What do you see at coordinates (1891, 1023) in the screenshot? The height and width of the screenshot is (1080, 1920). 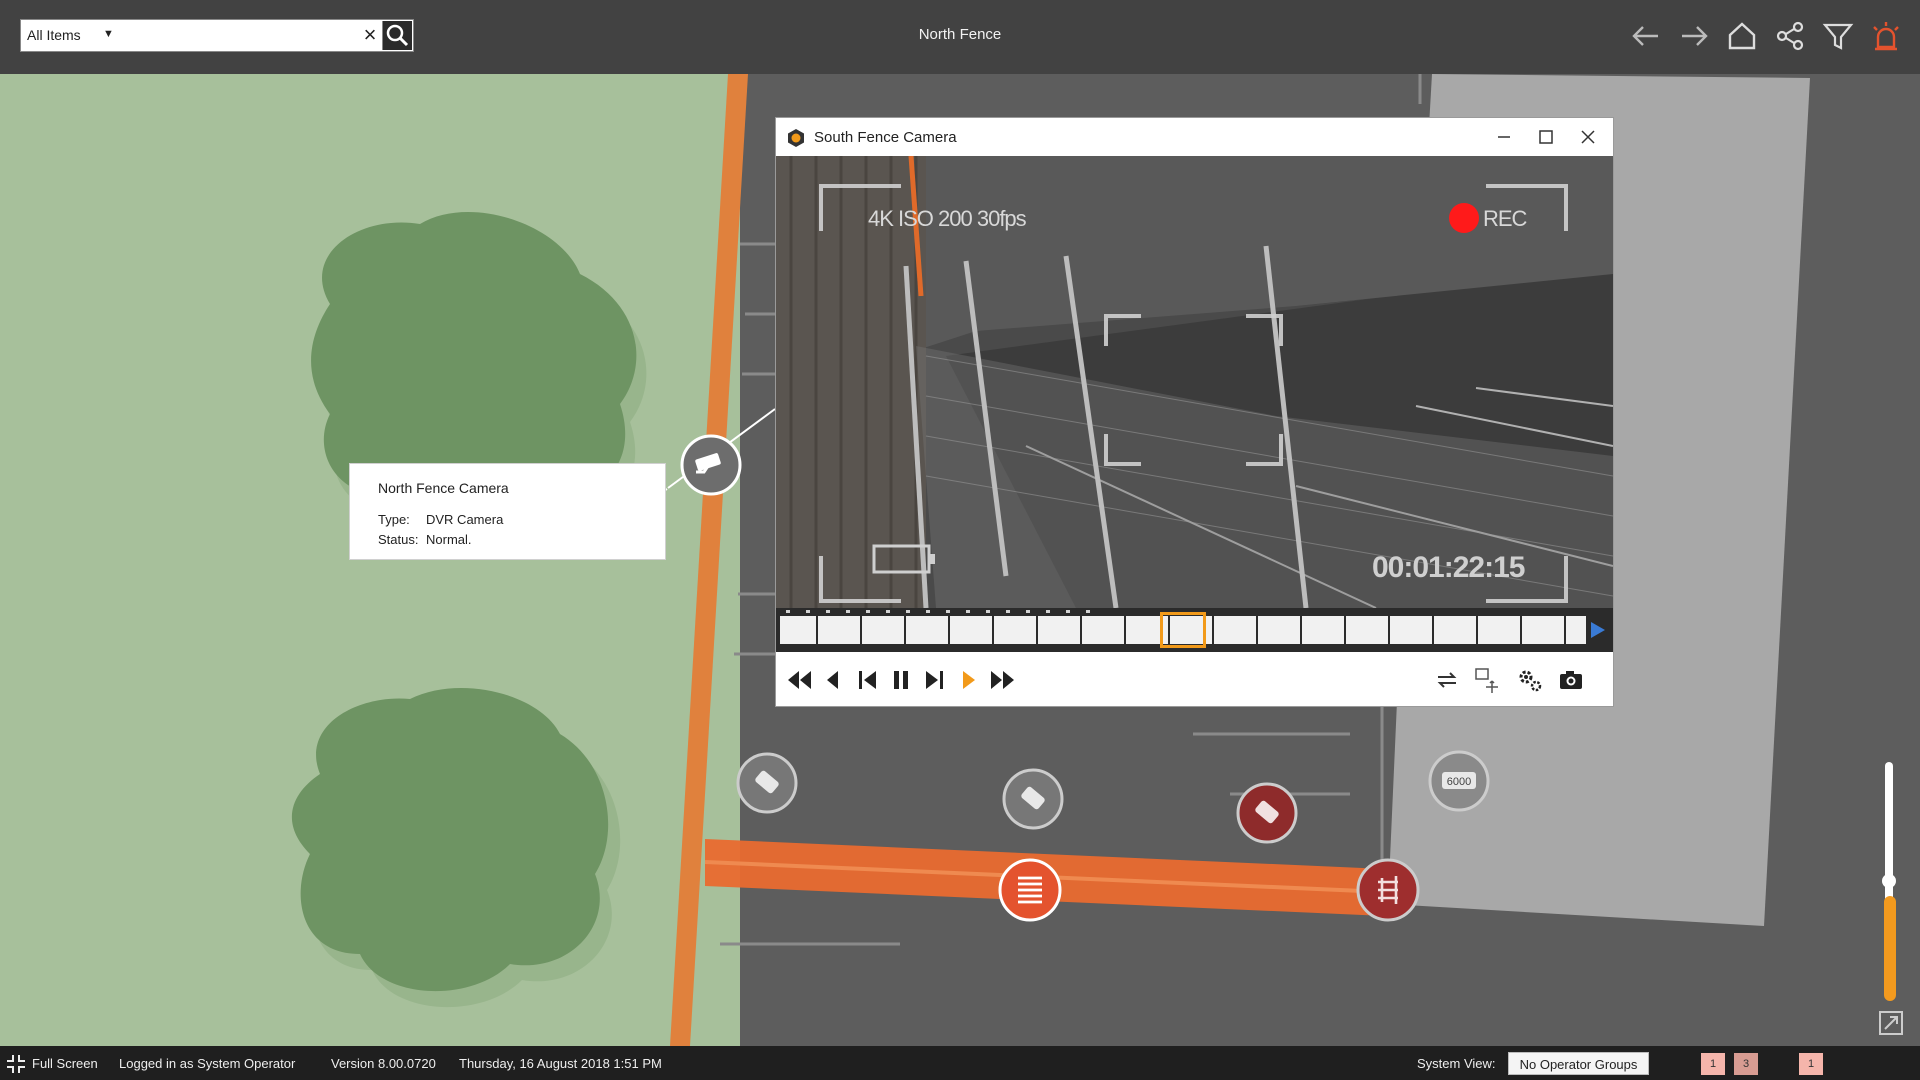 I see `expand-icon` at bounding box center [1891, 1023].